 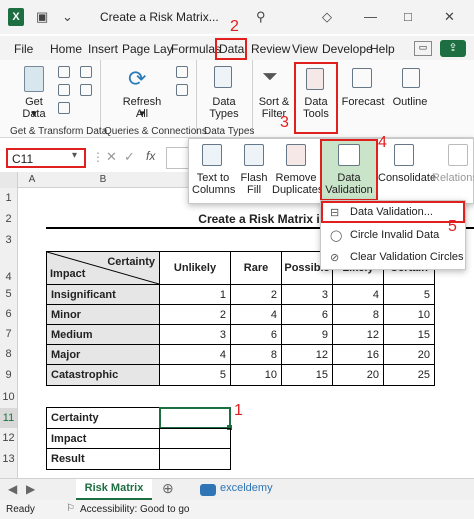 What do you see at coordinates (9, 314) in the screenshot?
I see `row-header-6: 6` at bounding box center [9, 314].